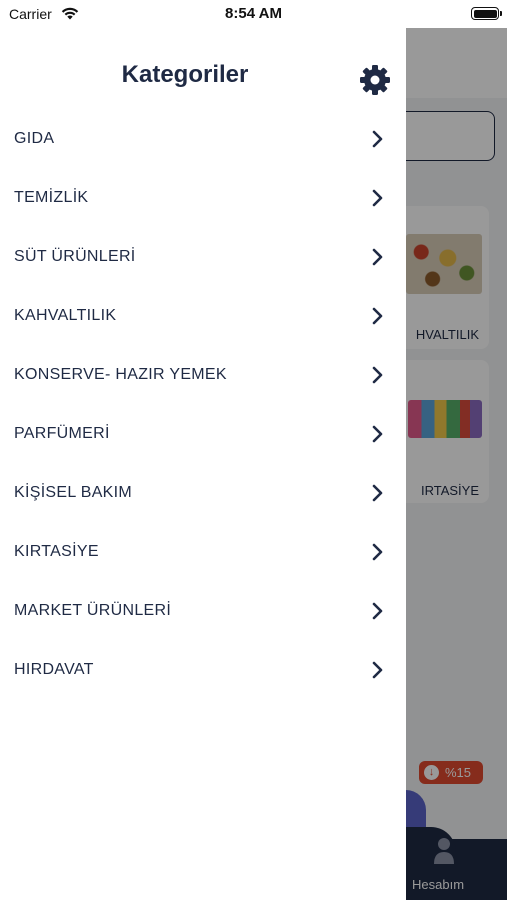 The width and height of the screenshot is (507, 900). What do you see at coordinates (203, 670) in the screenshot?
I see `category-item-hirdavat: HIRDAVAT` at bounding box center [203, 670].